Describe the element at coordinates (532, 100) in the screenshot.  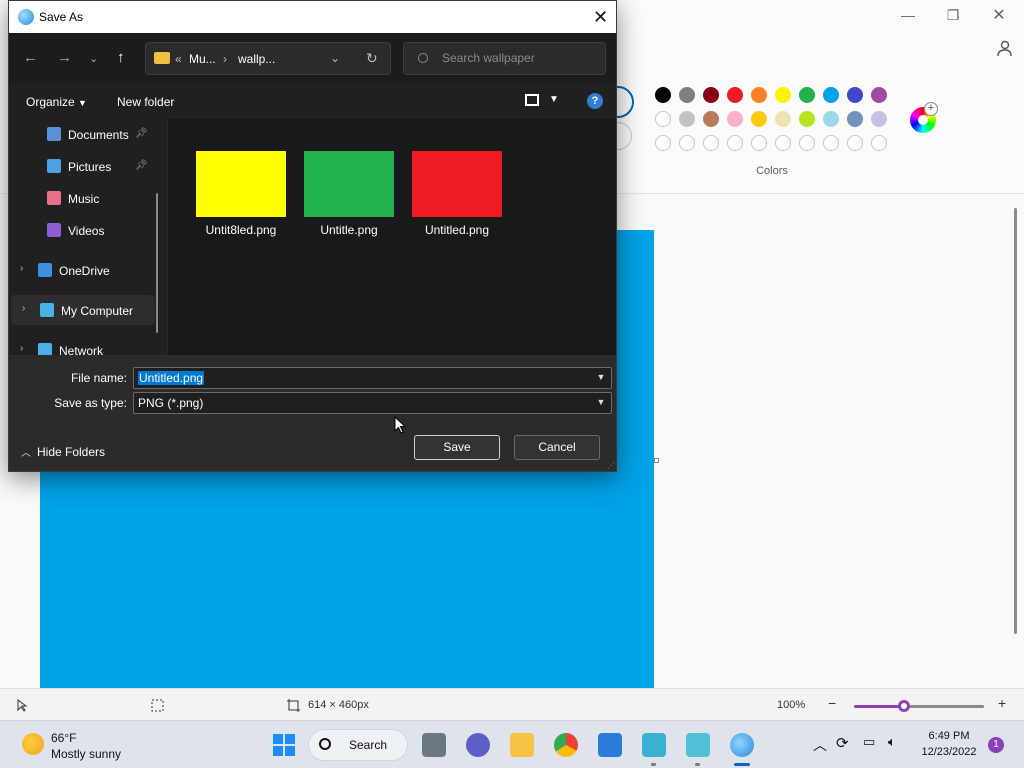
I see `view-options-icon` at that location.